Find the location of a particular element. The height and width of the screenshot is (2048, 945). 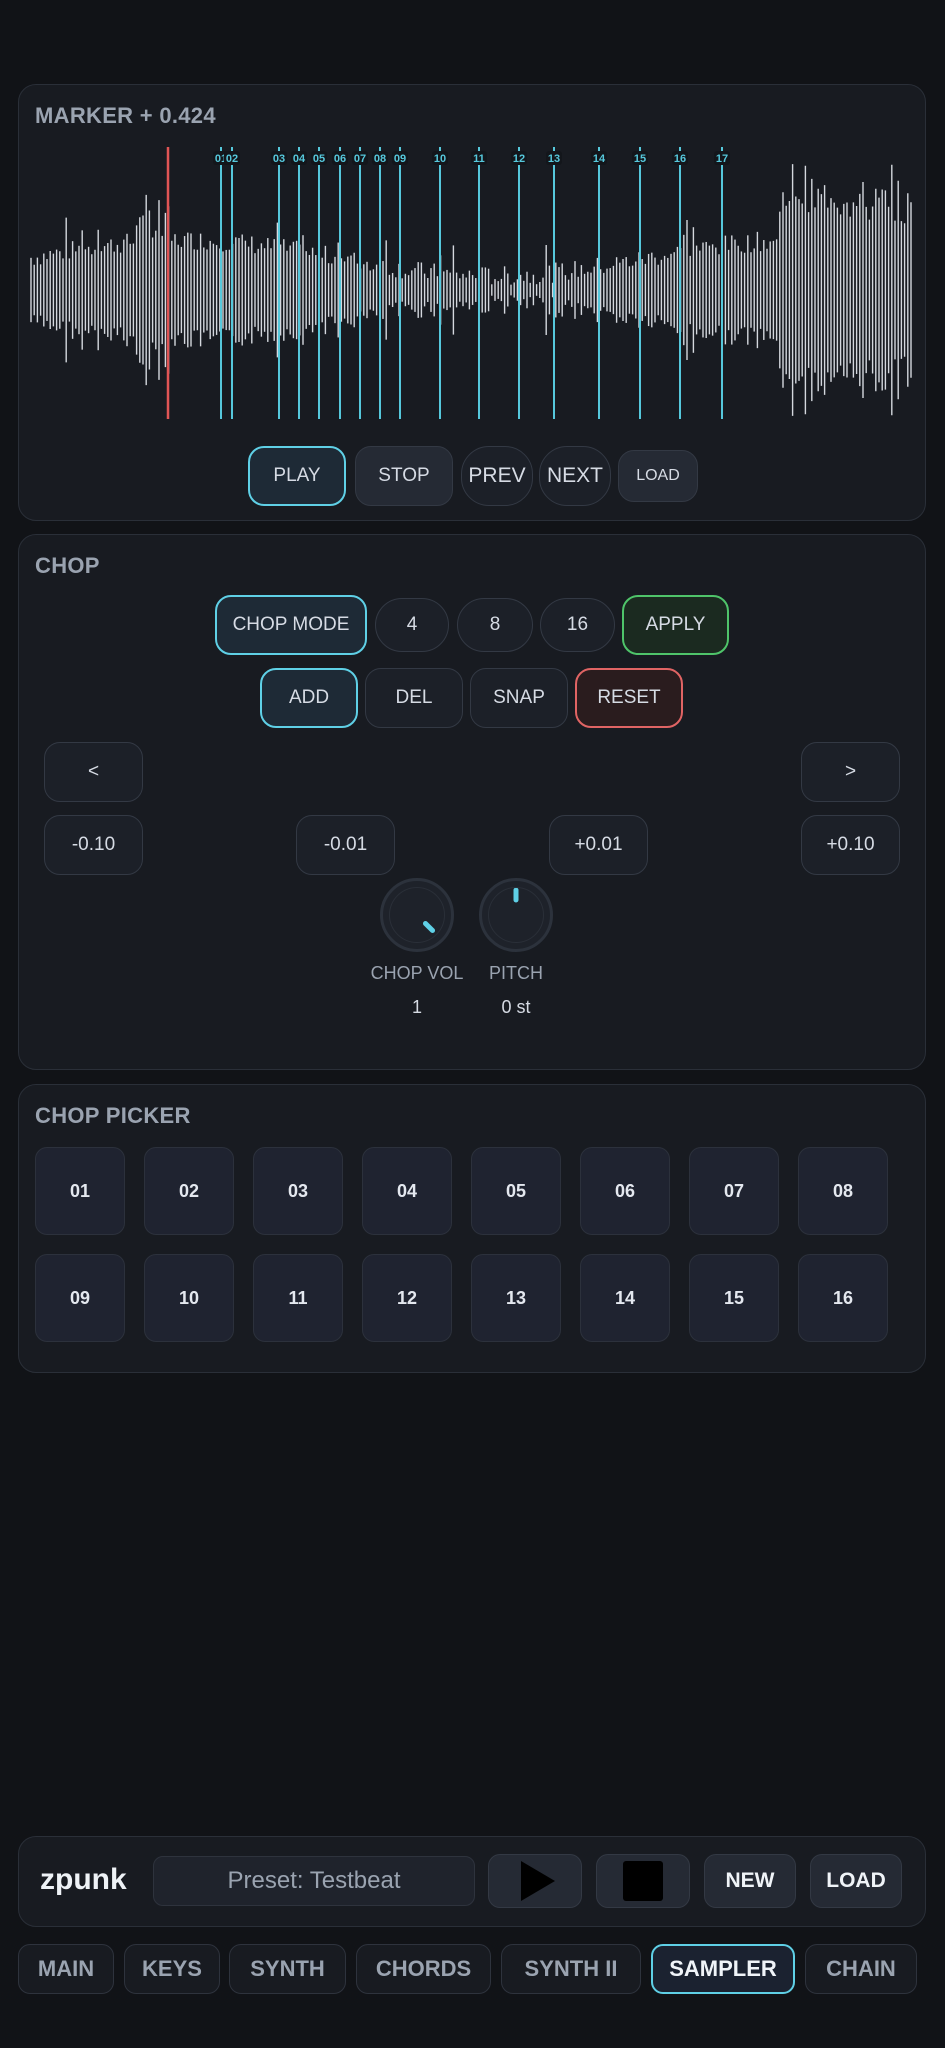

chop-pad: 06 is located at coordinates (625, 1191).